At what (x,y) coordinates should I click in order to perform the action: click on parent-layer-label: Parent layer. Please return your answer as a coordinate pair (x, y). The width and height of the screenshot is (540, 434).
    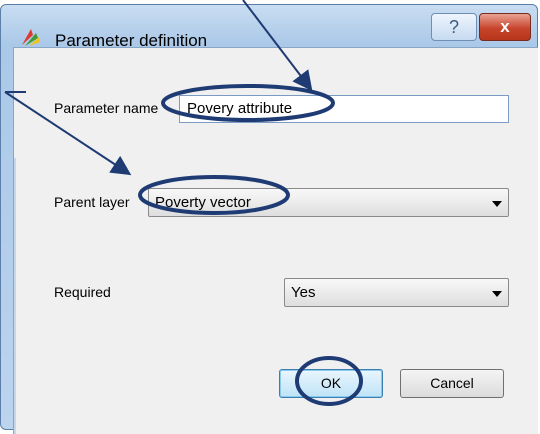
    Looking at the image, I should click on (92, 202).